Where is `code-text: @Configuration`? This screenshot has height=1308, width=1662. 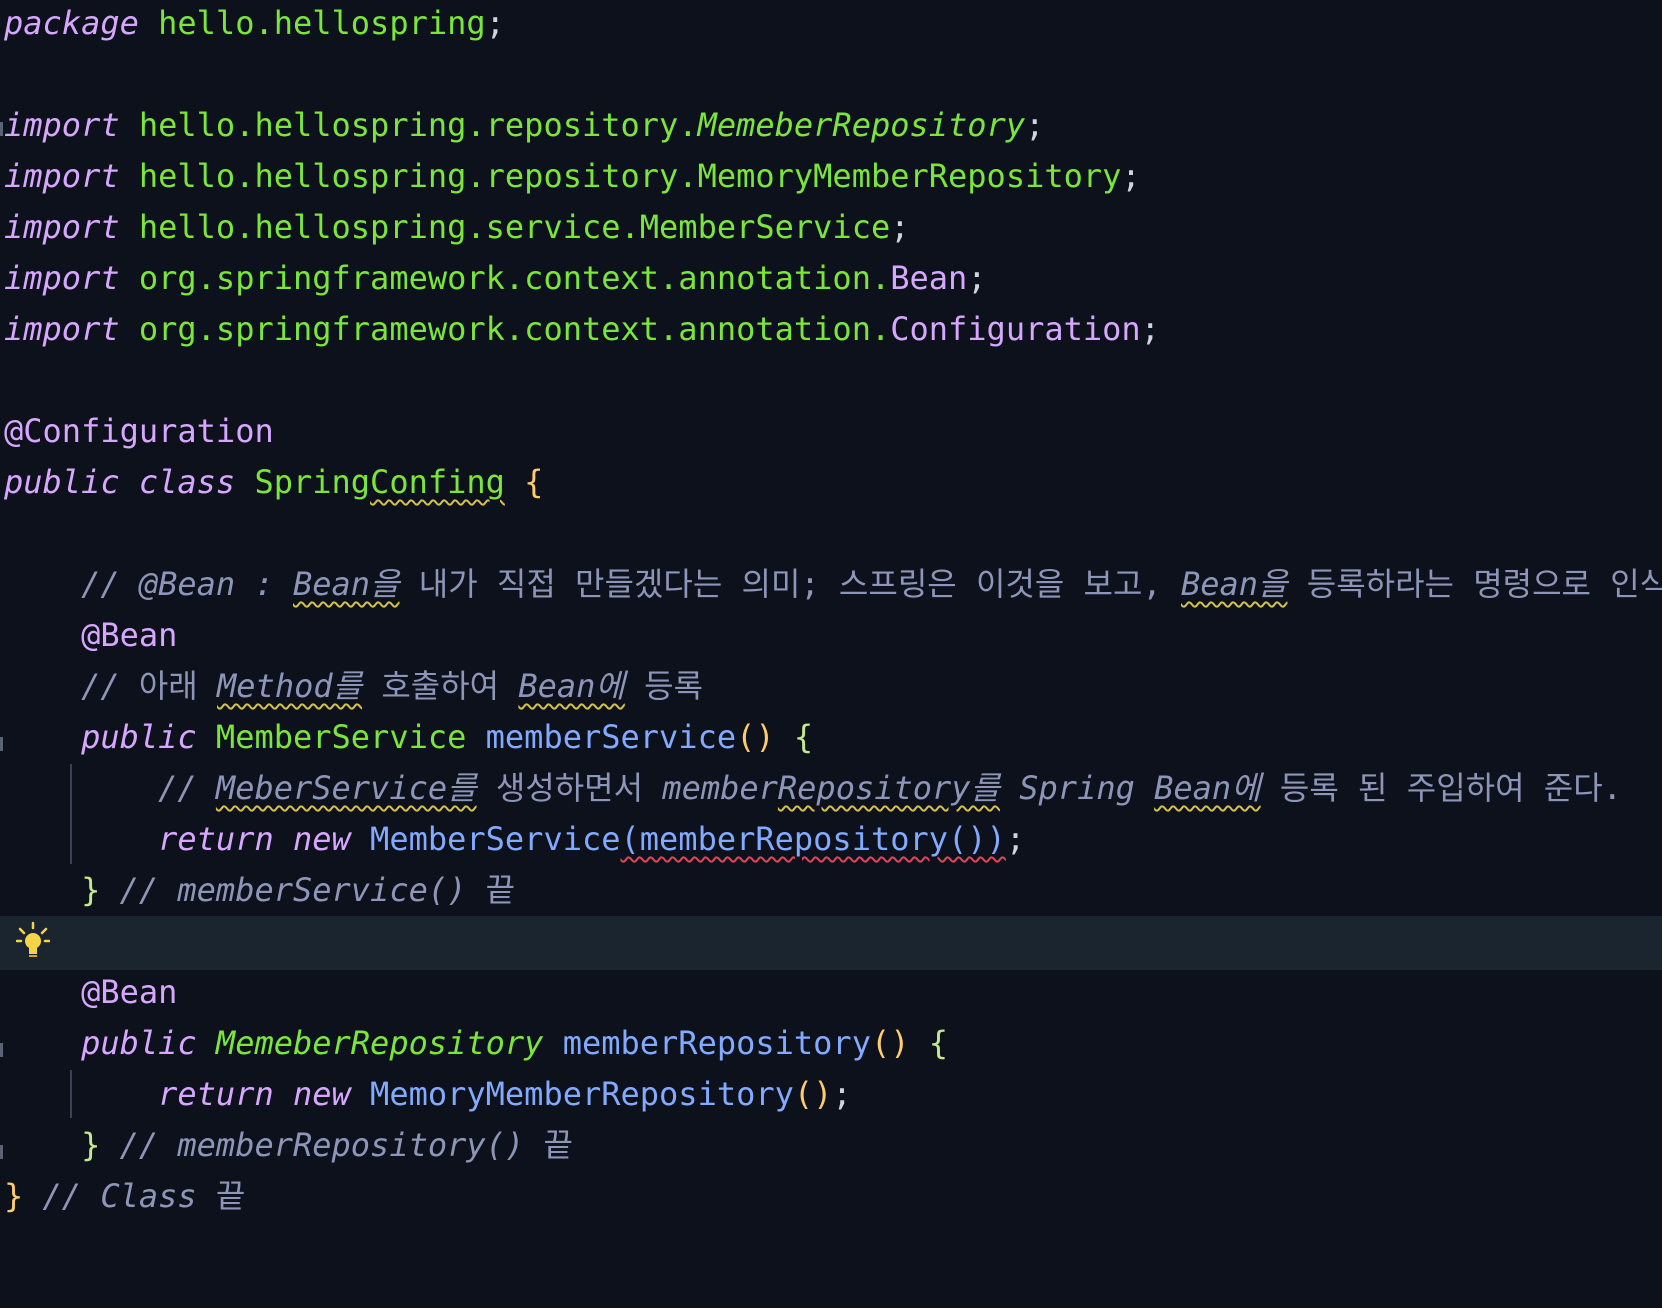 code-text: @Configuration is located at coordinates (139, 431).